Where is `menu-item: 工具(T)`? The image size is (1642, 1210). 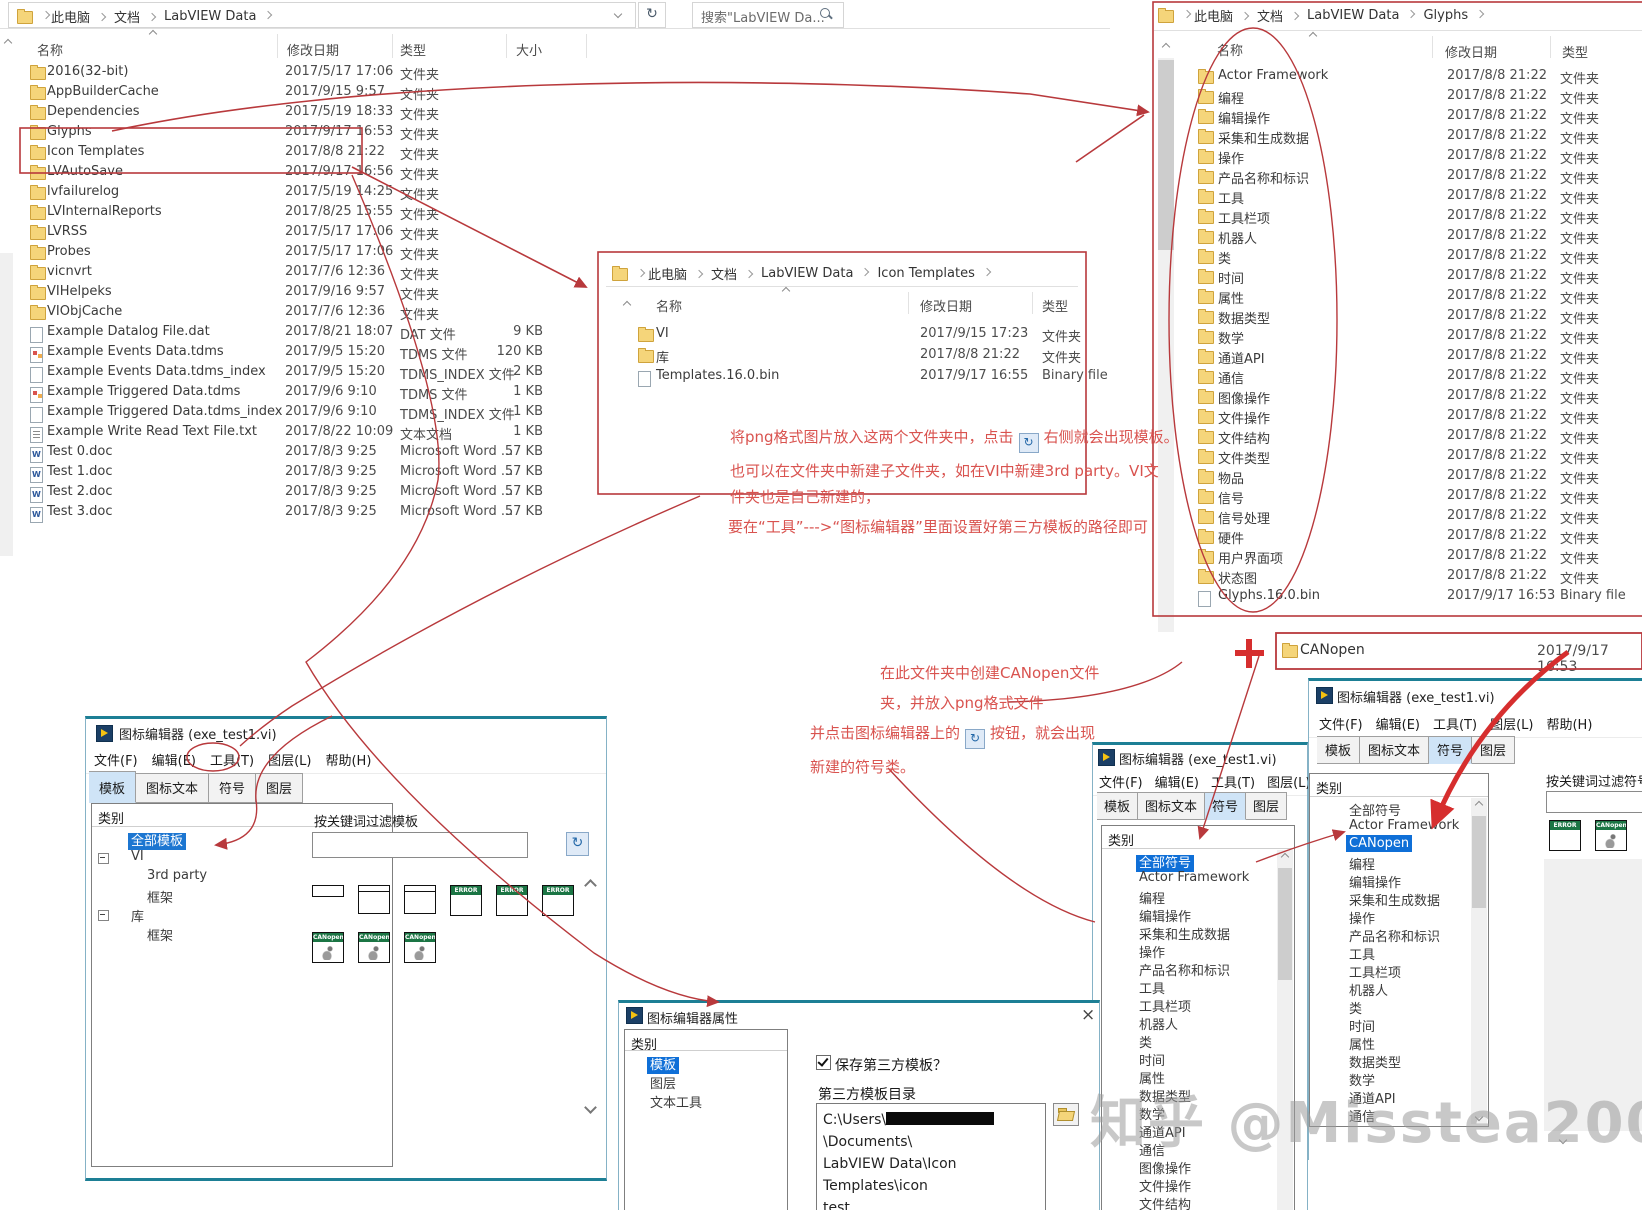 menu-item: 工具(T) is located at coordinates (232, 759).